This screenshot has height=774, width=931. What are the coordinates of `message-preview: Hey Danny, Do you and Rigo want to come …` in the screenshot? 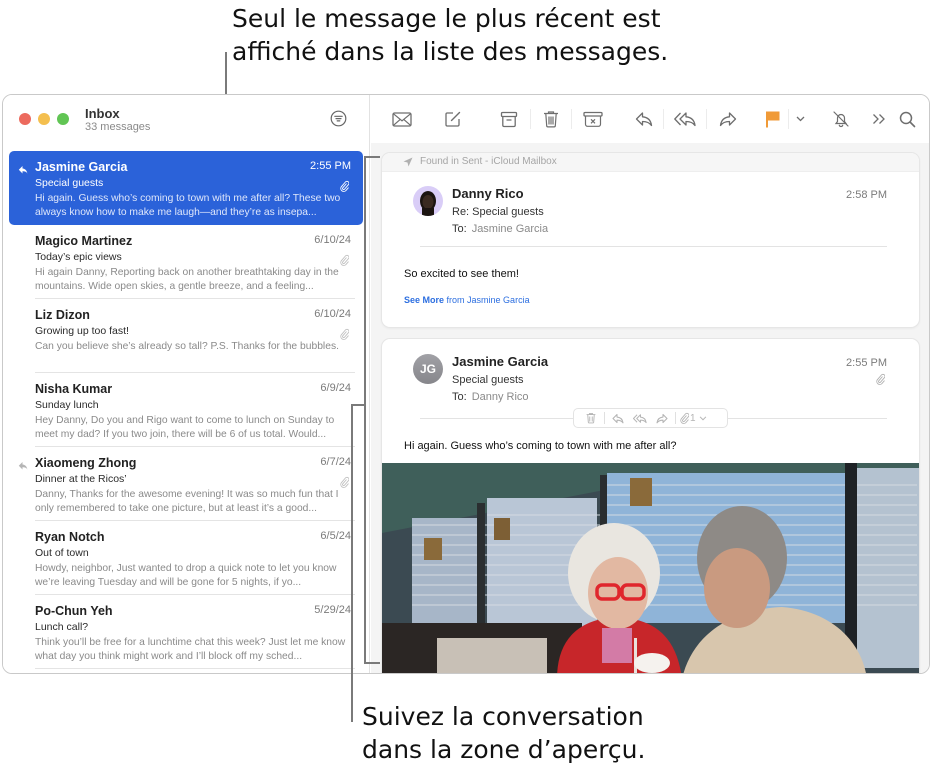 It's located at (185, 427).